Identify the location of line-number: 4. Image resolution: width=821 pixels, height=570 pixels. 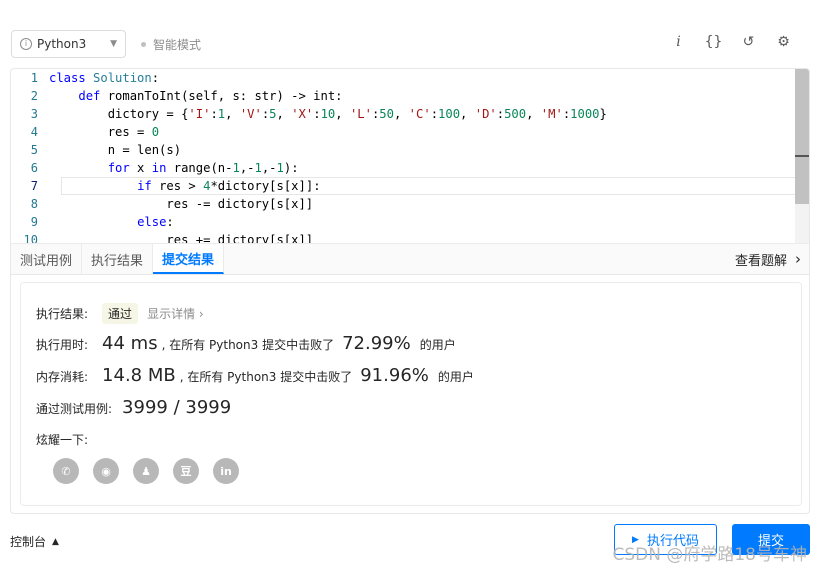
(34, 132).